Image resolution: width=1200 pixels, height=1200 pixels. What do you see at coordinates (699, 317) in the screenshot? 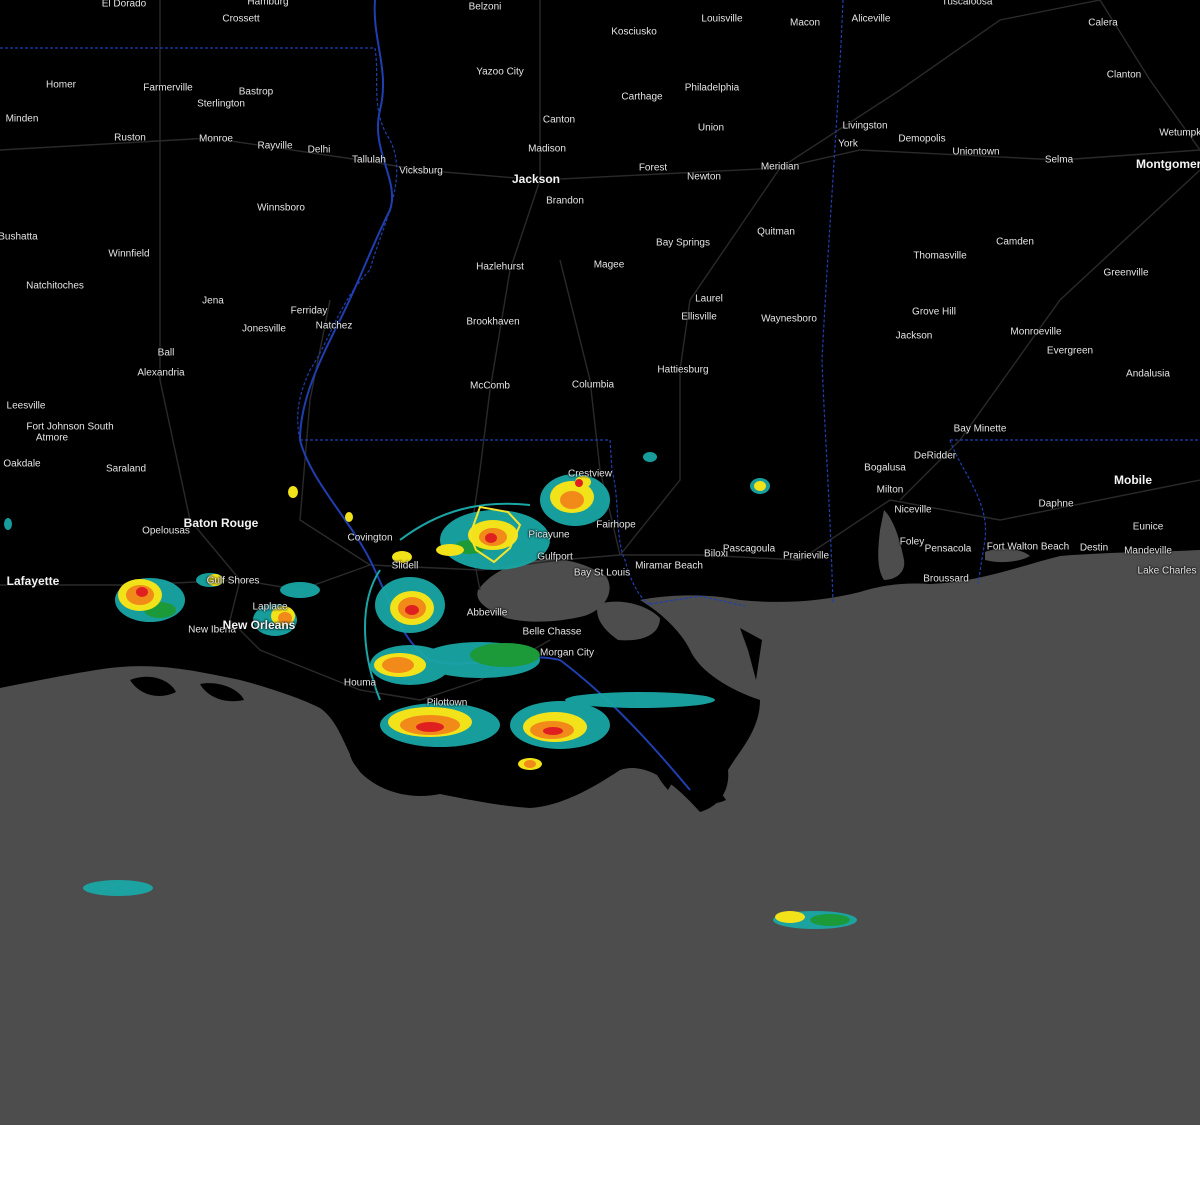
I see `city-label: Ellisville` at bounding box center [699, 317].